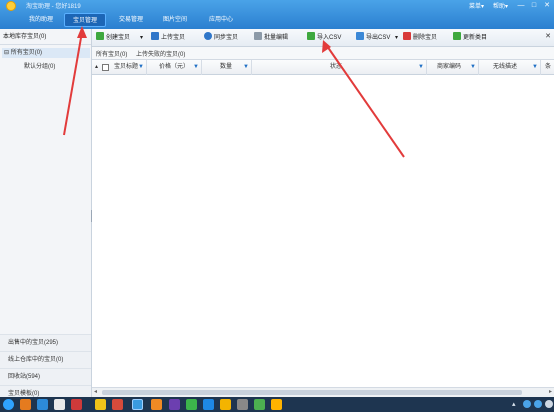 Image resolution: width=554 pixels, height=412 pixels. I want to click on sidebar-item-recycle-bin: 回收站(594), so click(45, 376).